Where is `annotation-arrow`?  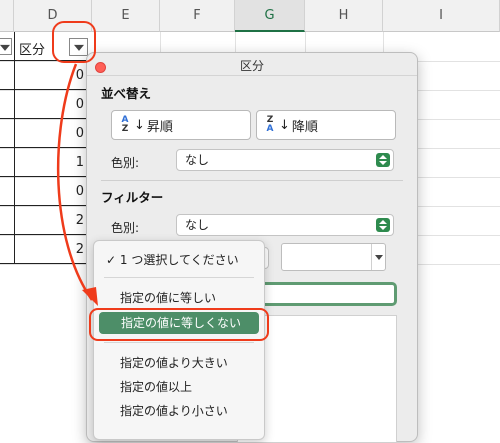
annotation-arrow is located at coordinates (77, 184).